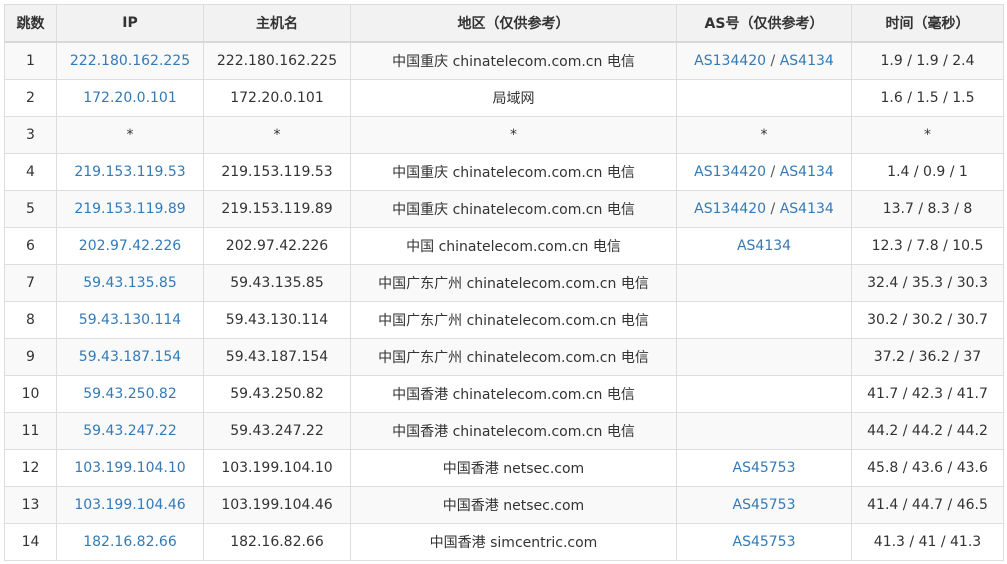 This screenshot has width=1007, height=564. I want to click on ip-cell: 219.153.119.89, so click(130, 209).